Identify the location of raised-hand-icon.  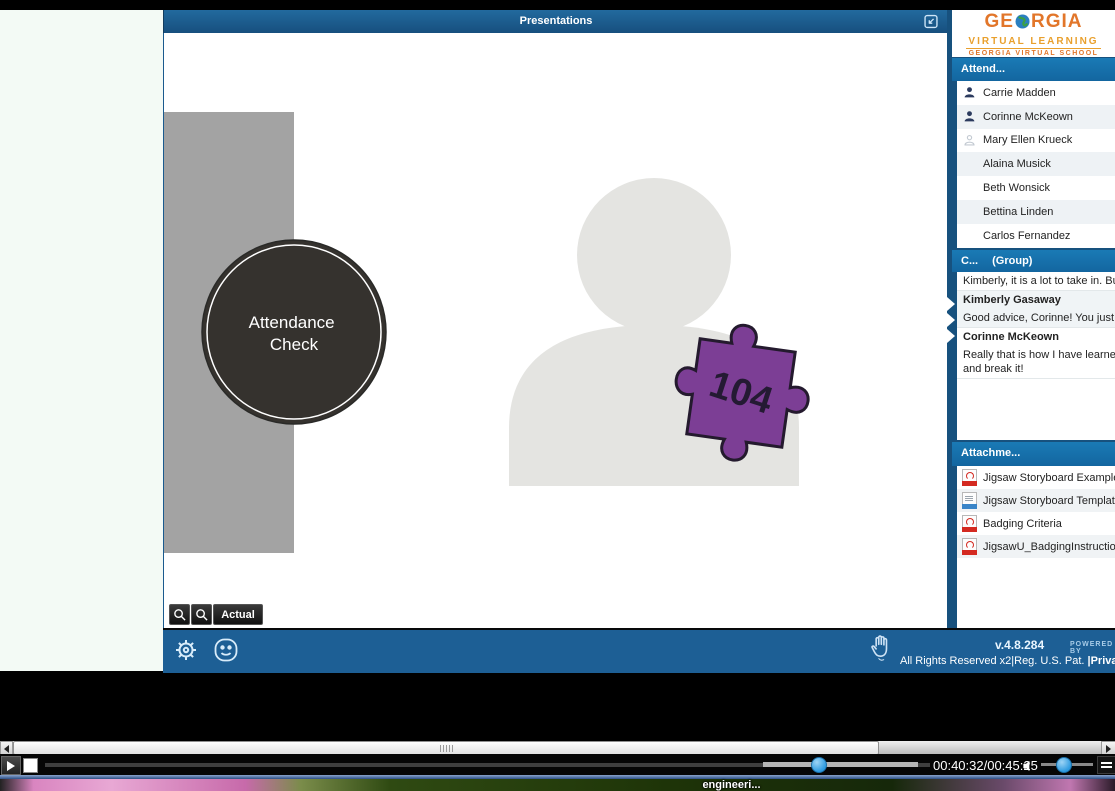
(879, 648).